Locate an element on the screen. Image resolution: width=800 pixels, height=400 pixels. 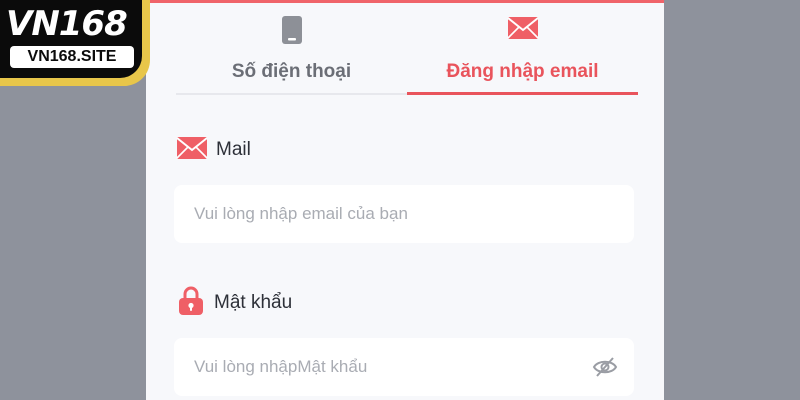
brand-logo: VN168 VN168.SITE is located at coordinates (75, 43).